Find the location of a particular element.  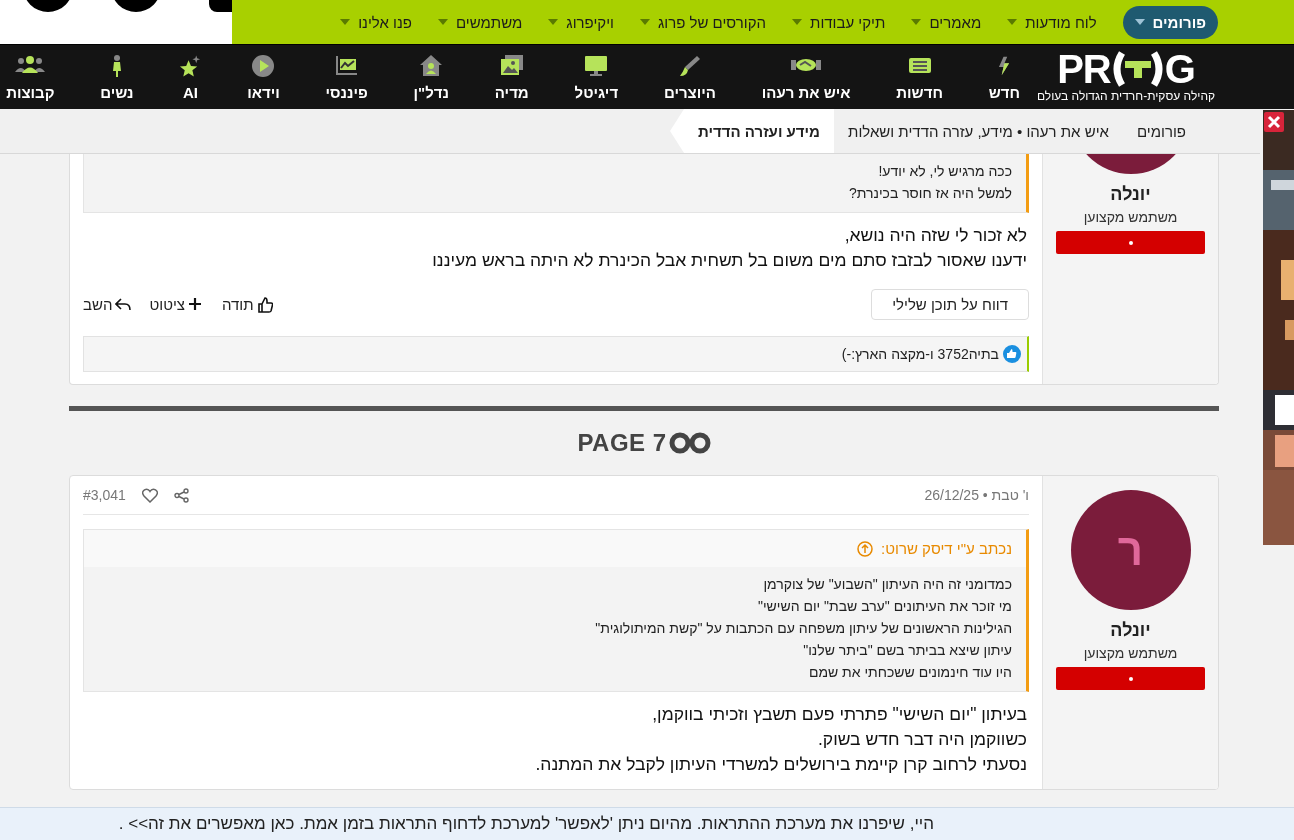

quote-text: למשל היה אז חוסר בכינרת? is located at coordinates (929, 193).